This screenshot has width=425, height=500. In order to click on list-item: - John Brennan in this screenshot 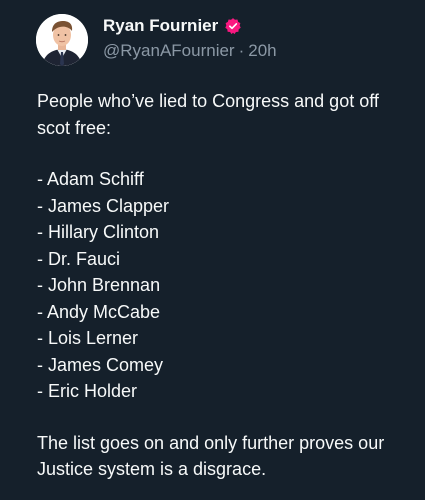, I will do `click(99, 285)`.